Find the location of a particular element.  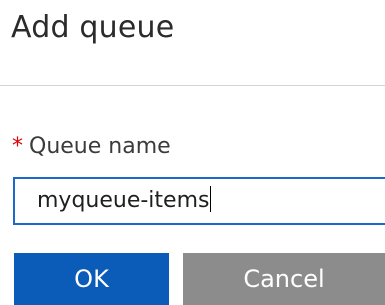

dialog-title: Add queue is located at coordinates (93, 27).